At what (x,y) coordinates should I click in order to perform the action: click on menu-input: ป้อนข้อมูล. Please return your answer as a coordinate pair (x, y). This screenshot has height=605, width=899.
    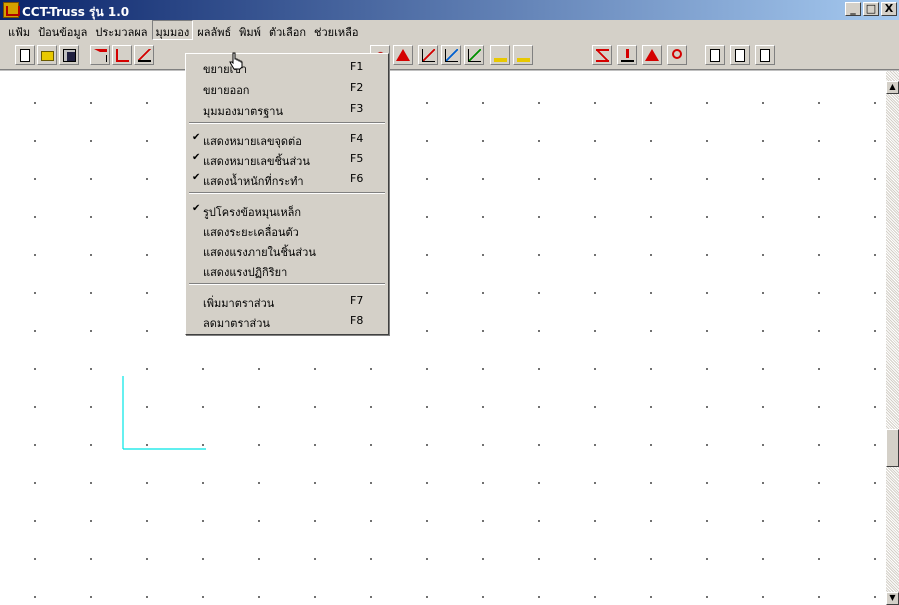
    Looking at the image, I should click on (62, 30).